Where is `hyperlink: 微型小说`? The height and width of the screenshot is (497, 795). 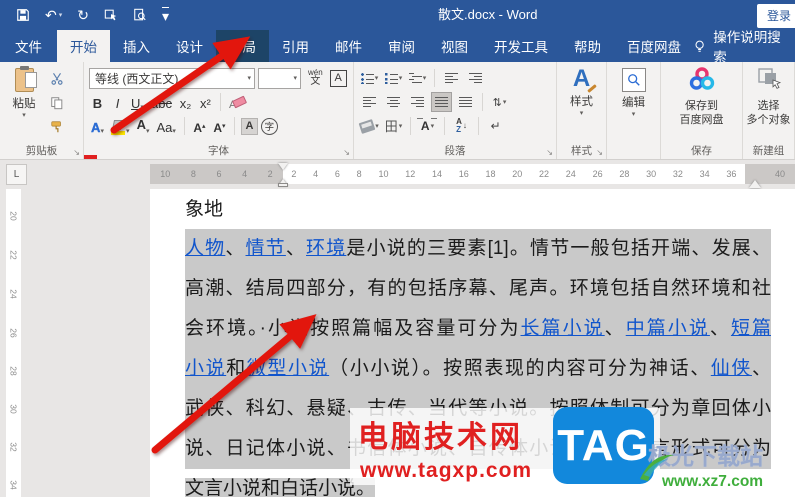 hyperlink: 微型小说 is located at coordinates (288, 368).